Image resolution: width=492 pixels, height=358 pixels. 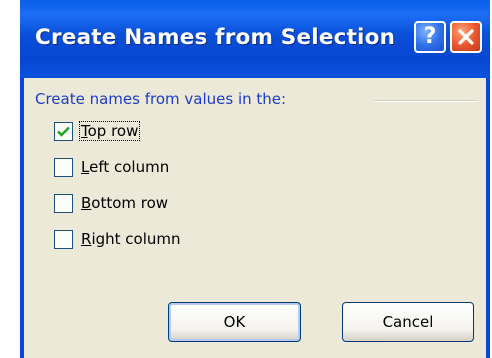 I want to click on checkbox-bottom-row, so click(x=63, y=203).